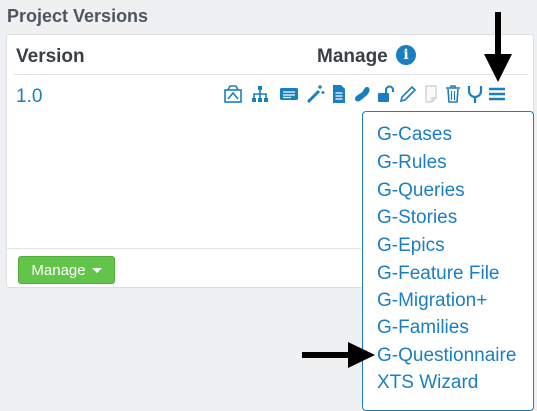  I want to click on header-divider, so click(271, 74).